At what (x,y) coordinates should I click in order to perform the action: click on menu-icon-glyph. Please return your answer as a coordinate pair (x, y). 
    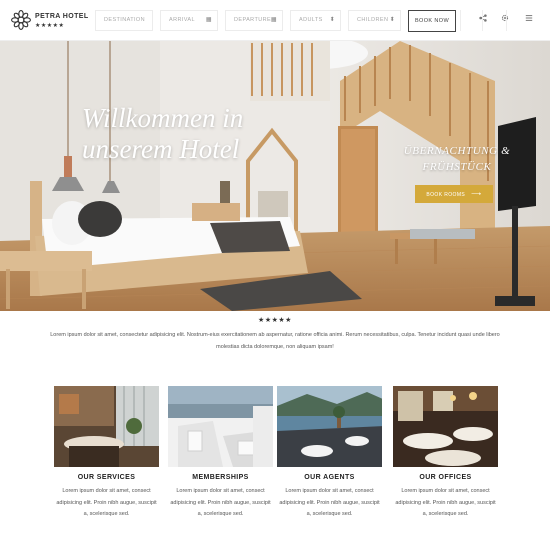
    Looking at the image, I should click on (528, 18).